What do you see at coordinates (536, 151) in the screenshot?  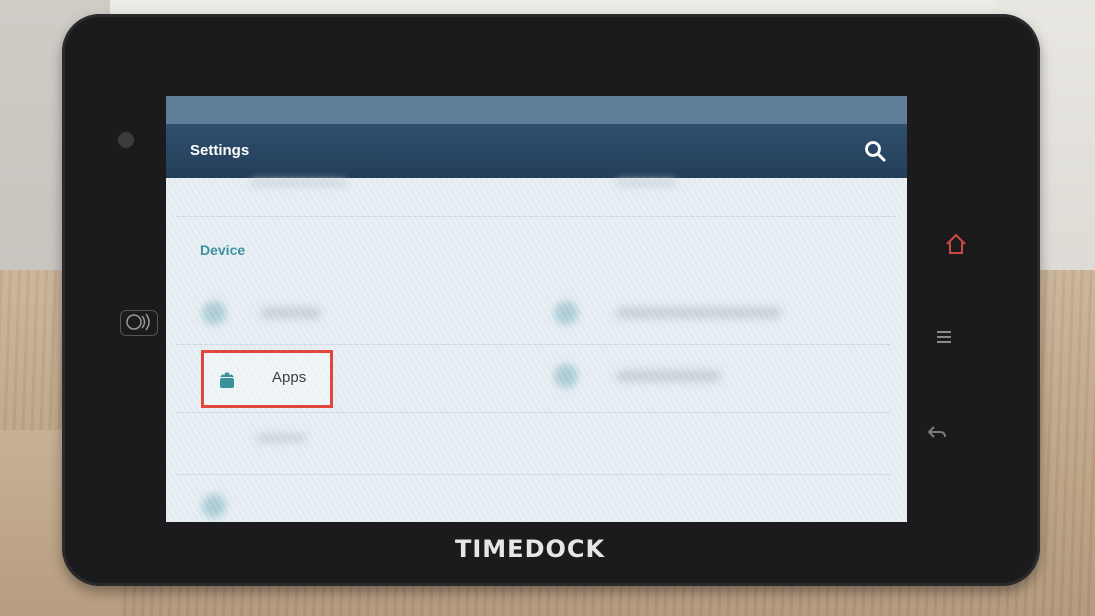 I see `action-bar: Settings` at bounding box center [536, 151].